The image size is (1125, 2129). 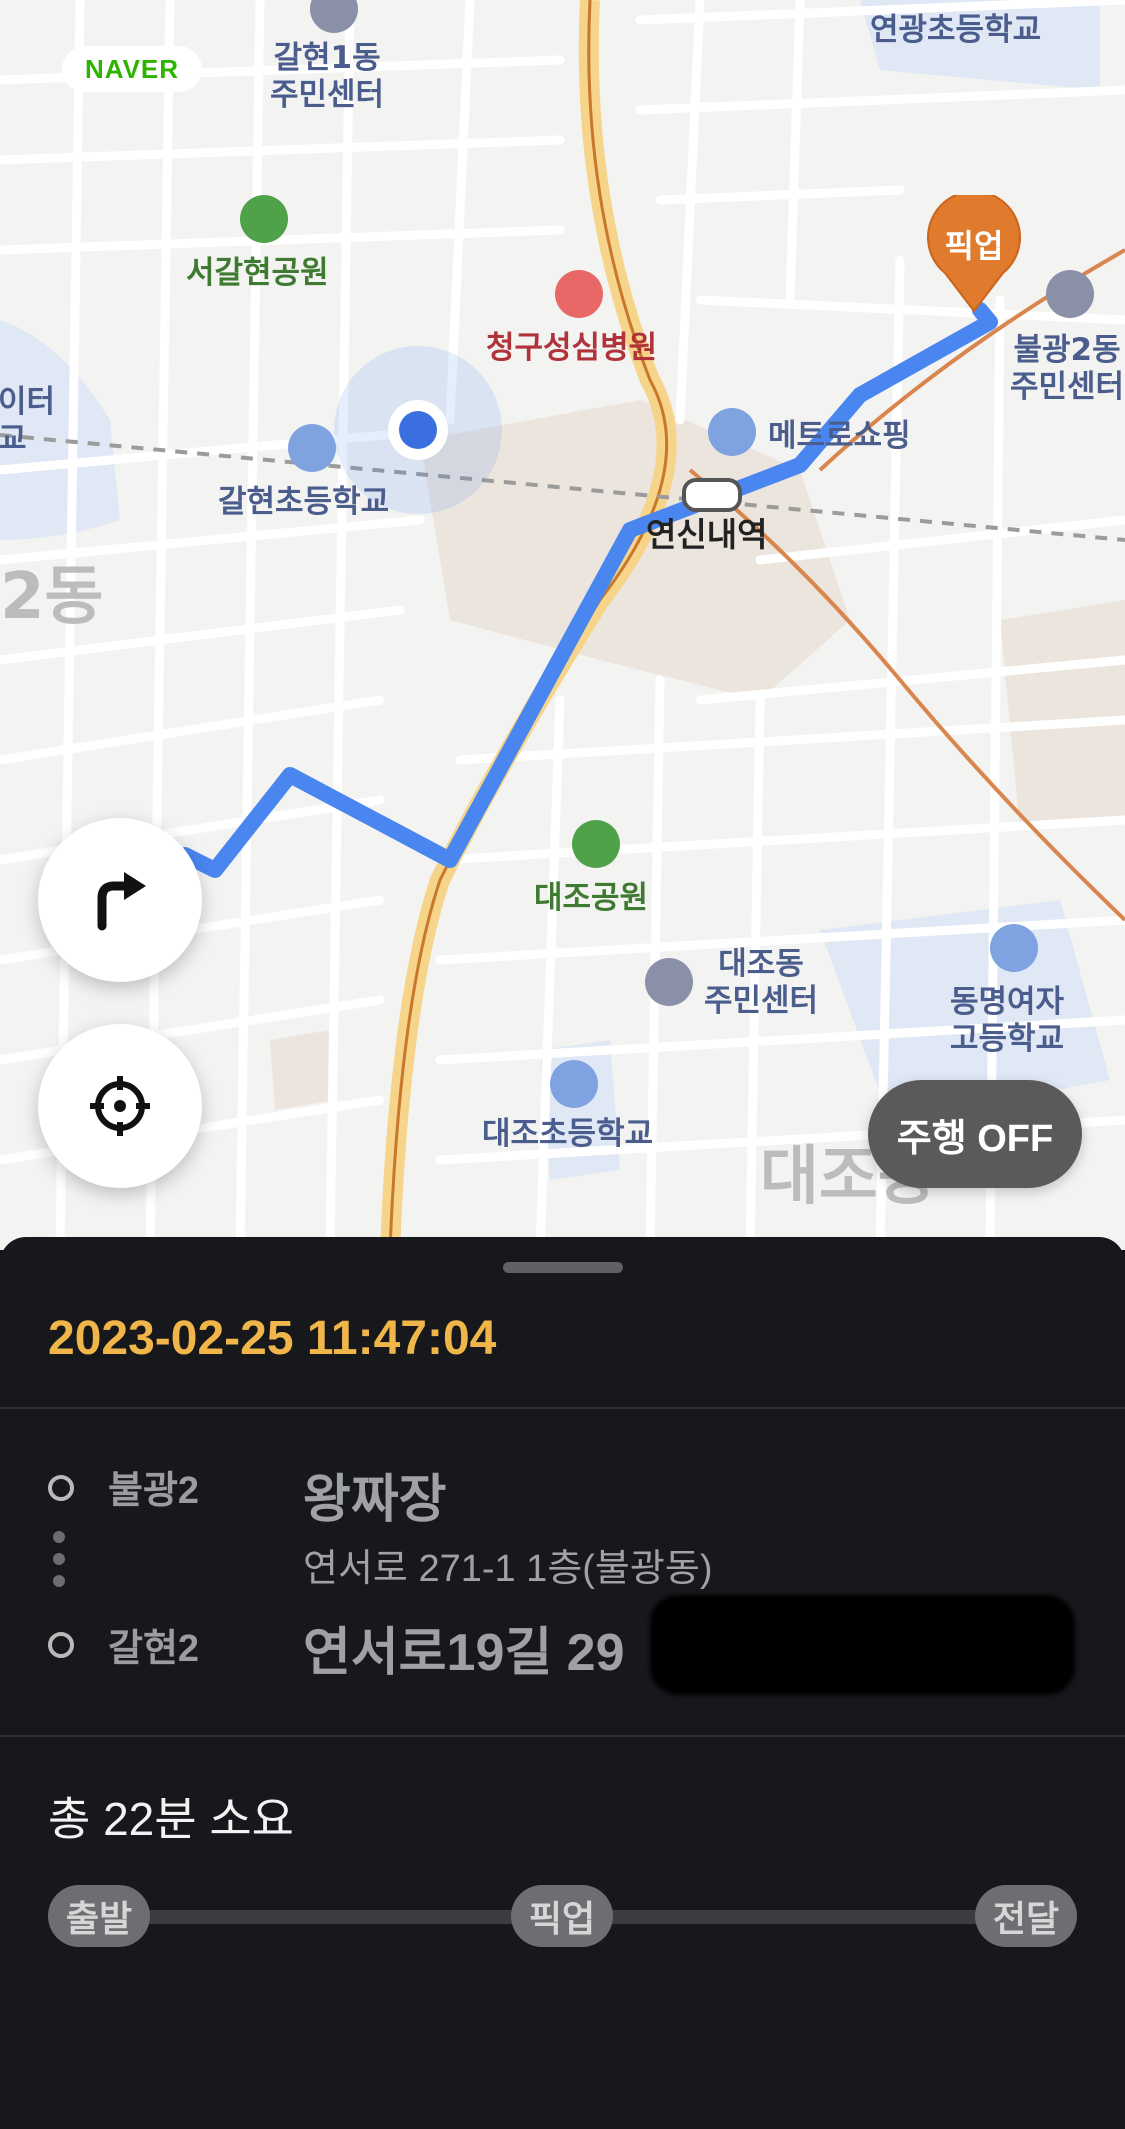 I want to click on total-duration: 총 22분 소요, so click(x=171, y=1819).